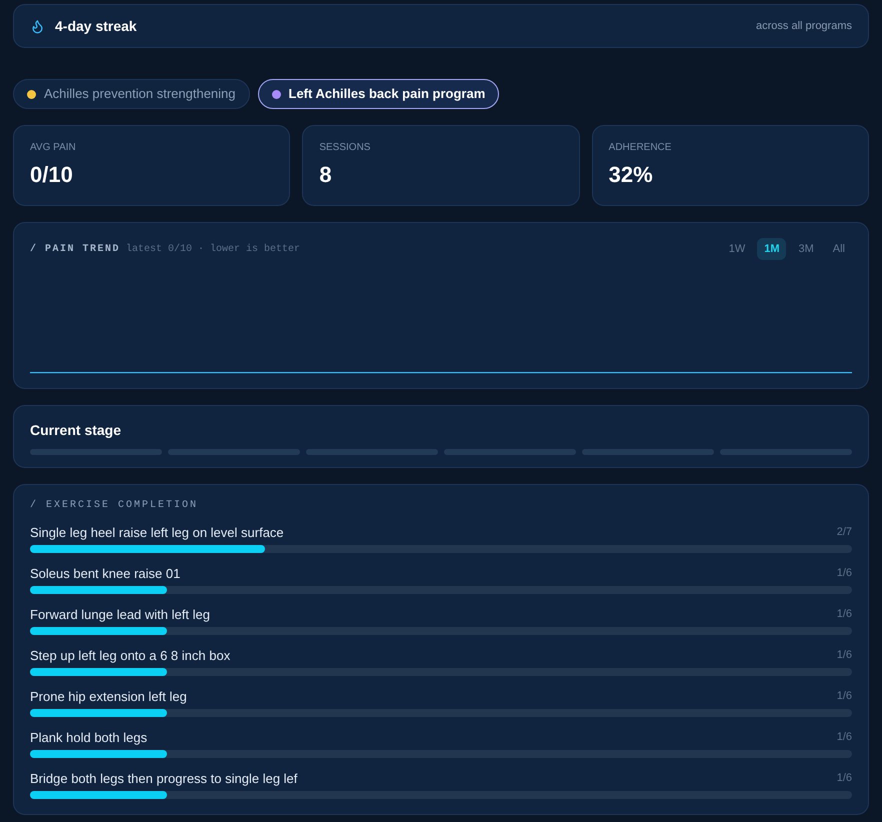 The width and height of the screenshot is (882, 822). I want to click on range-tab: 3M, so click(806, 249).